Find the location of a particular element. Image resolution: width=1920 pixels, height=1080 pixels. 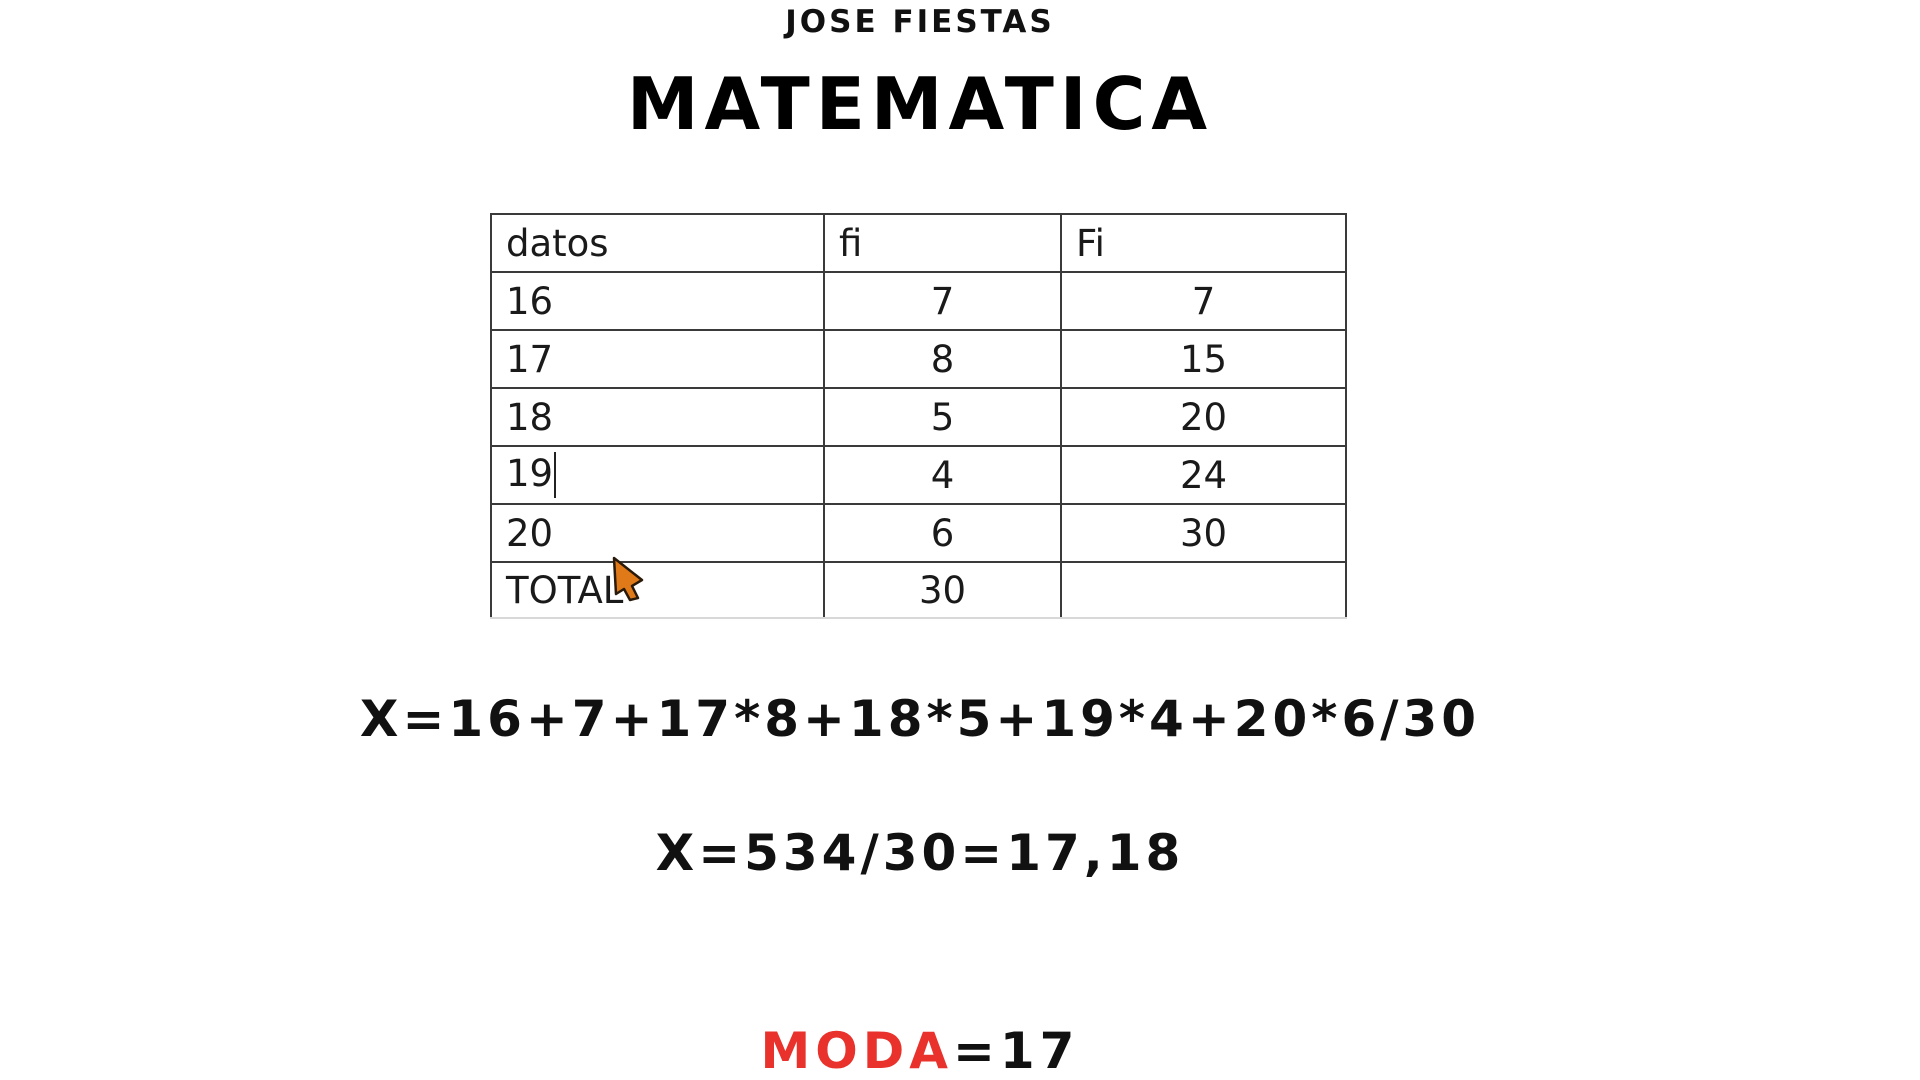

mode-value: =17 is located at coordinates (1016, 1051).